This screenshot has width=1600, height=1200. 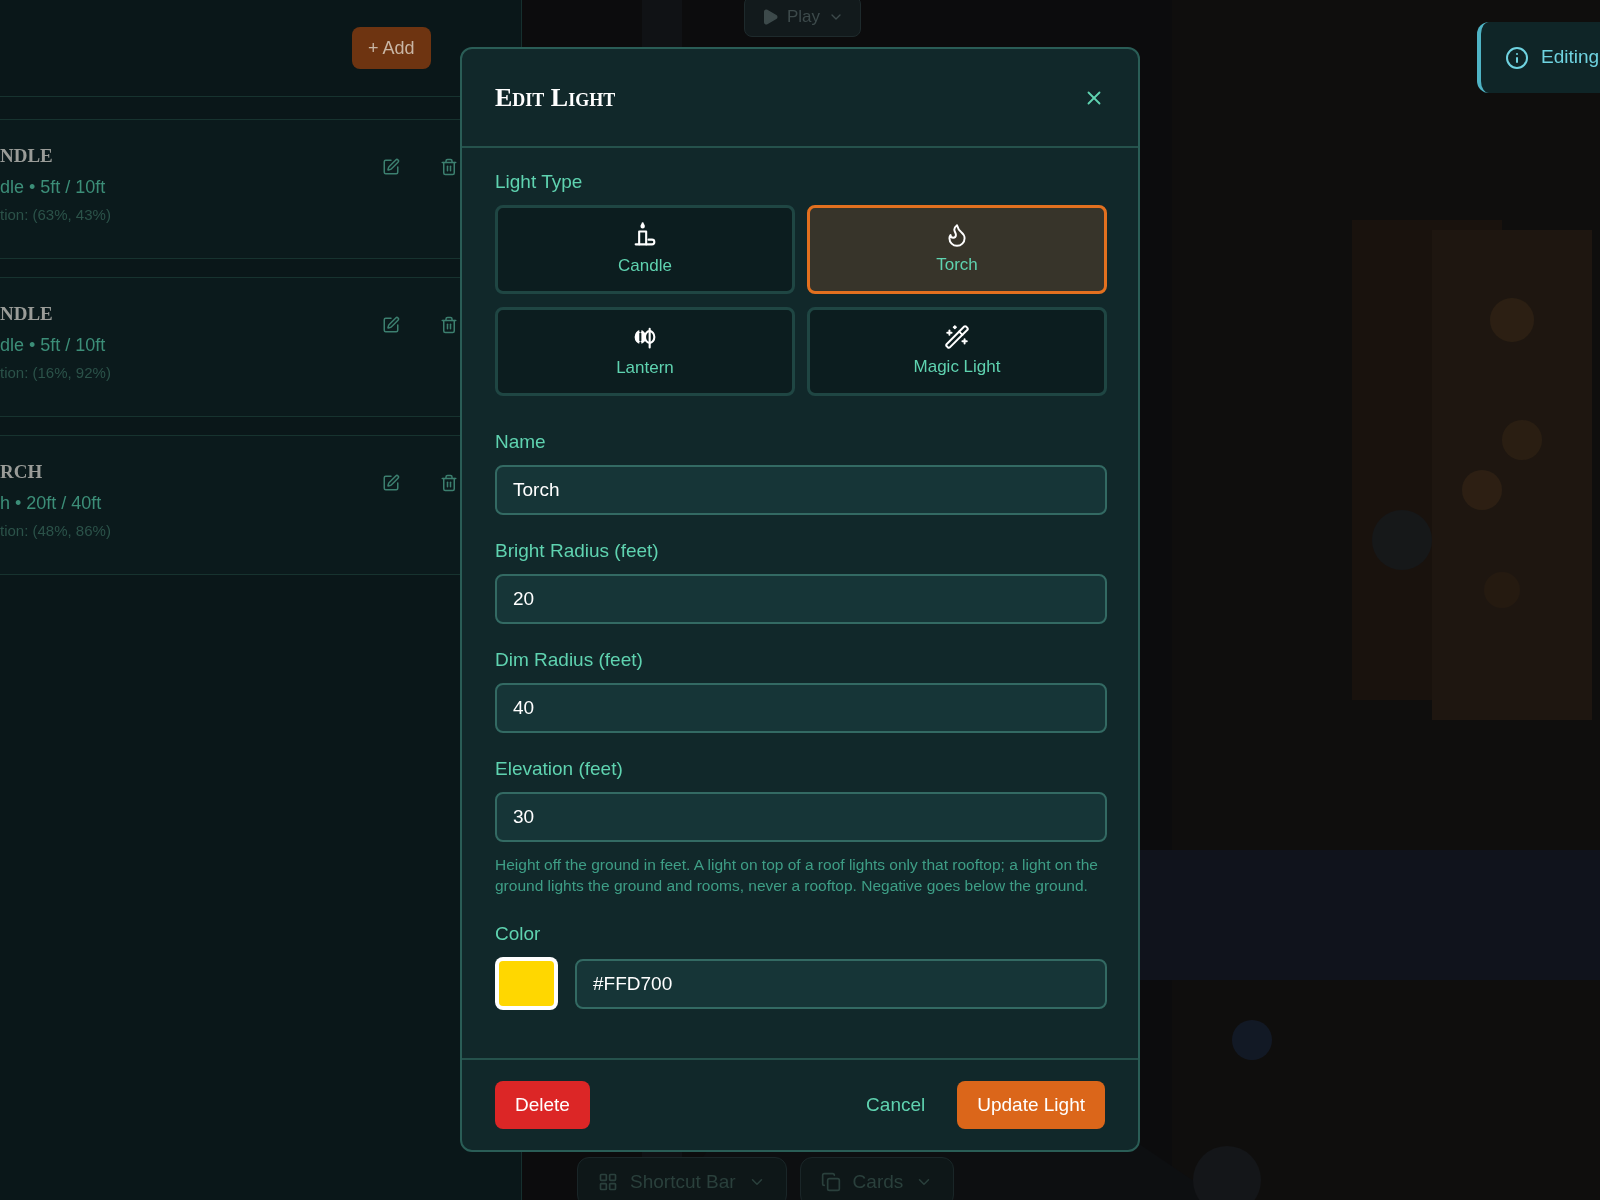 What do you see at coordinates (770, 16) in the screenshot?
I see `play-icon` at bounding box center [770, 16].